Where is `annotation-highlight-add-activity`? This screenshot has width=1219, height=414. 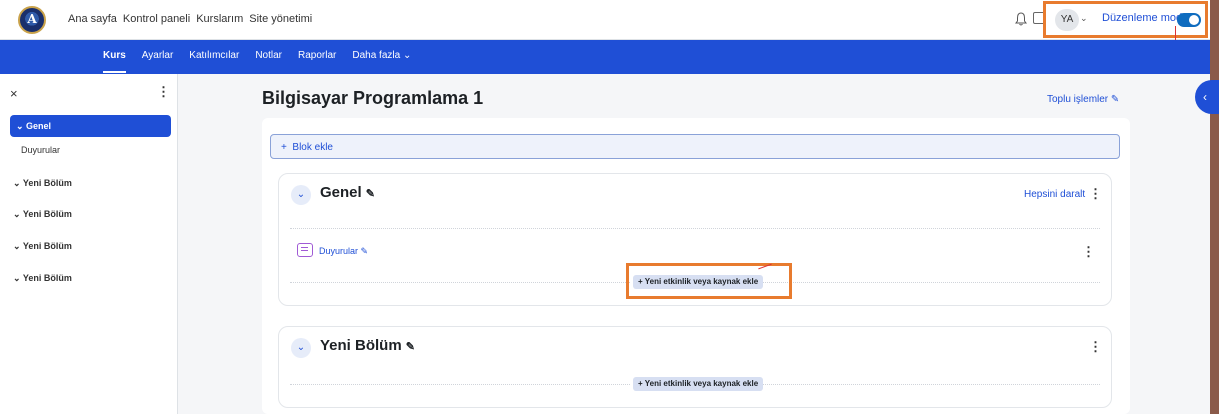
annotation-highlight-add-activity is located at coordinates (709, 281).